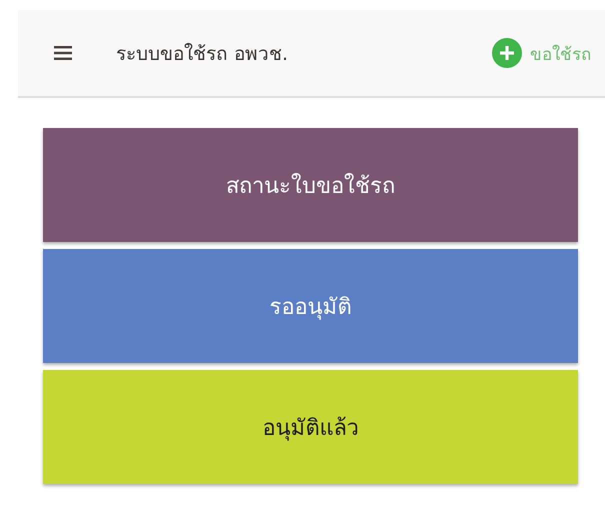 This screenshot has height=515, width=605. What do you see at coordinates (63, 53) in the screenshot?
I see `menu-icon` at bounding box center [63, 53].